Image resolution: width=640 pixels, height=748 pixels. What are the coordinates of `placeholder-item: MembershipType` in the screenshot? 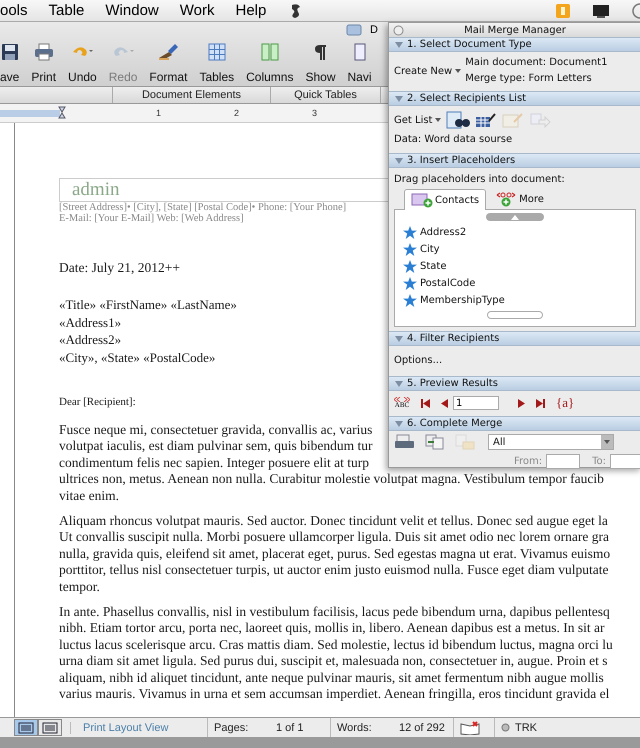 It's located at (519, 300).